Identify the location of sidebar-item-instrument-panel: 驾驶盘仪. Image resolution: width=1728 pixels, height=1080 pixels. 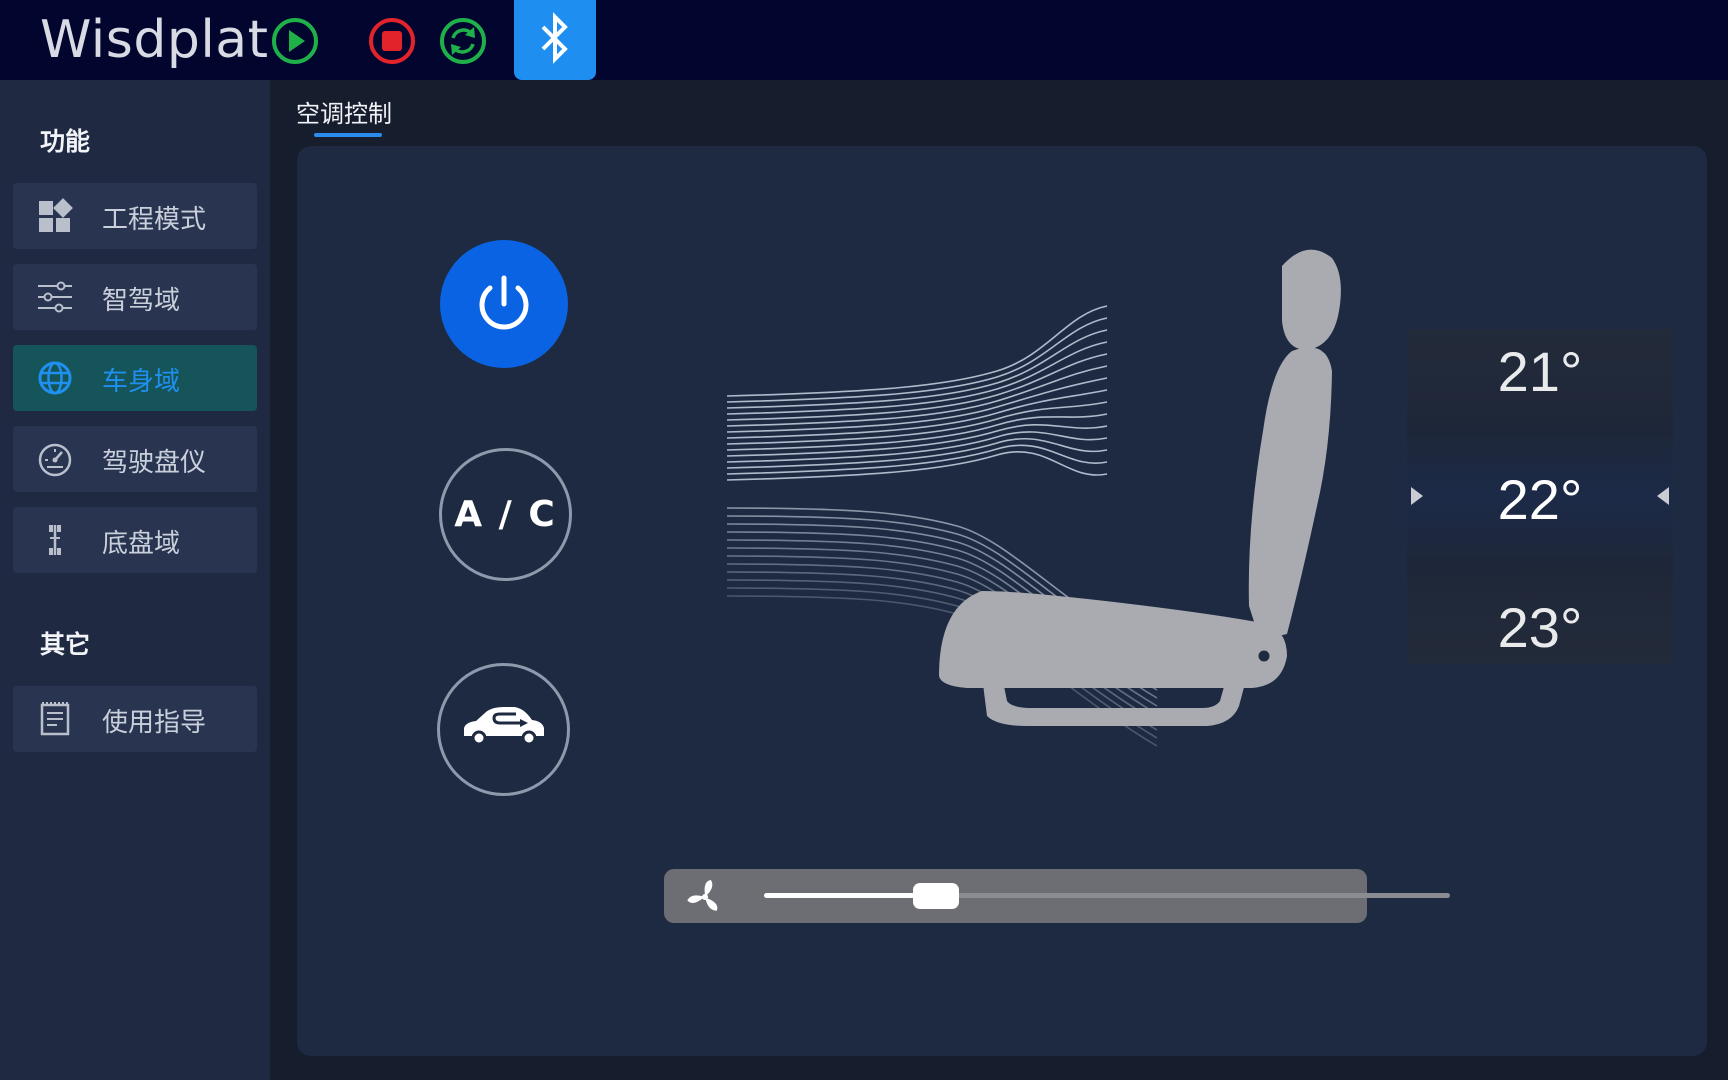
(135, 459).